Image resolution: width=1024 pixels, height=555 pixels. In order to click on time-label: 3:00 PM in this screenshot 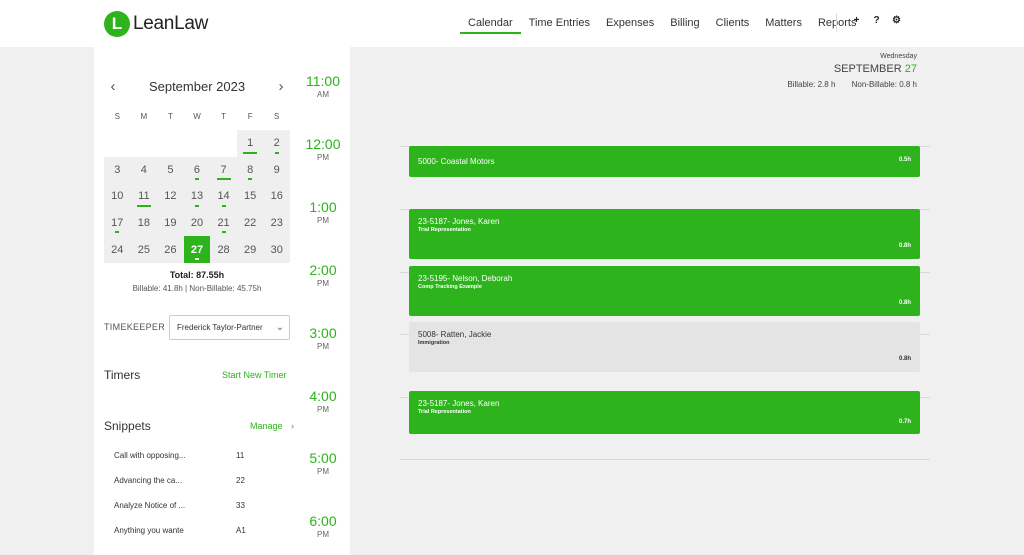, I will do `click(323, 338)`.